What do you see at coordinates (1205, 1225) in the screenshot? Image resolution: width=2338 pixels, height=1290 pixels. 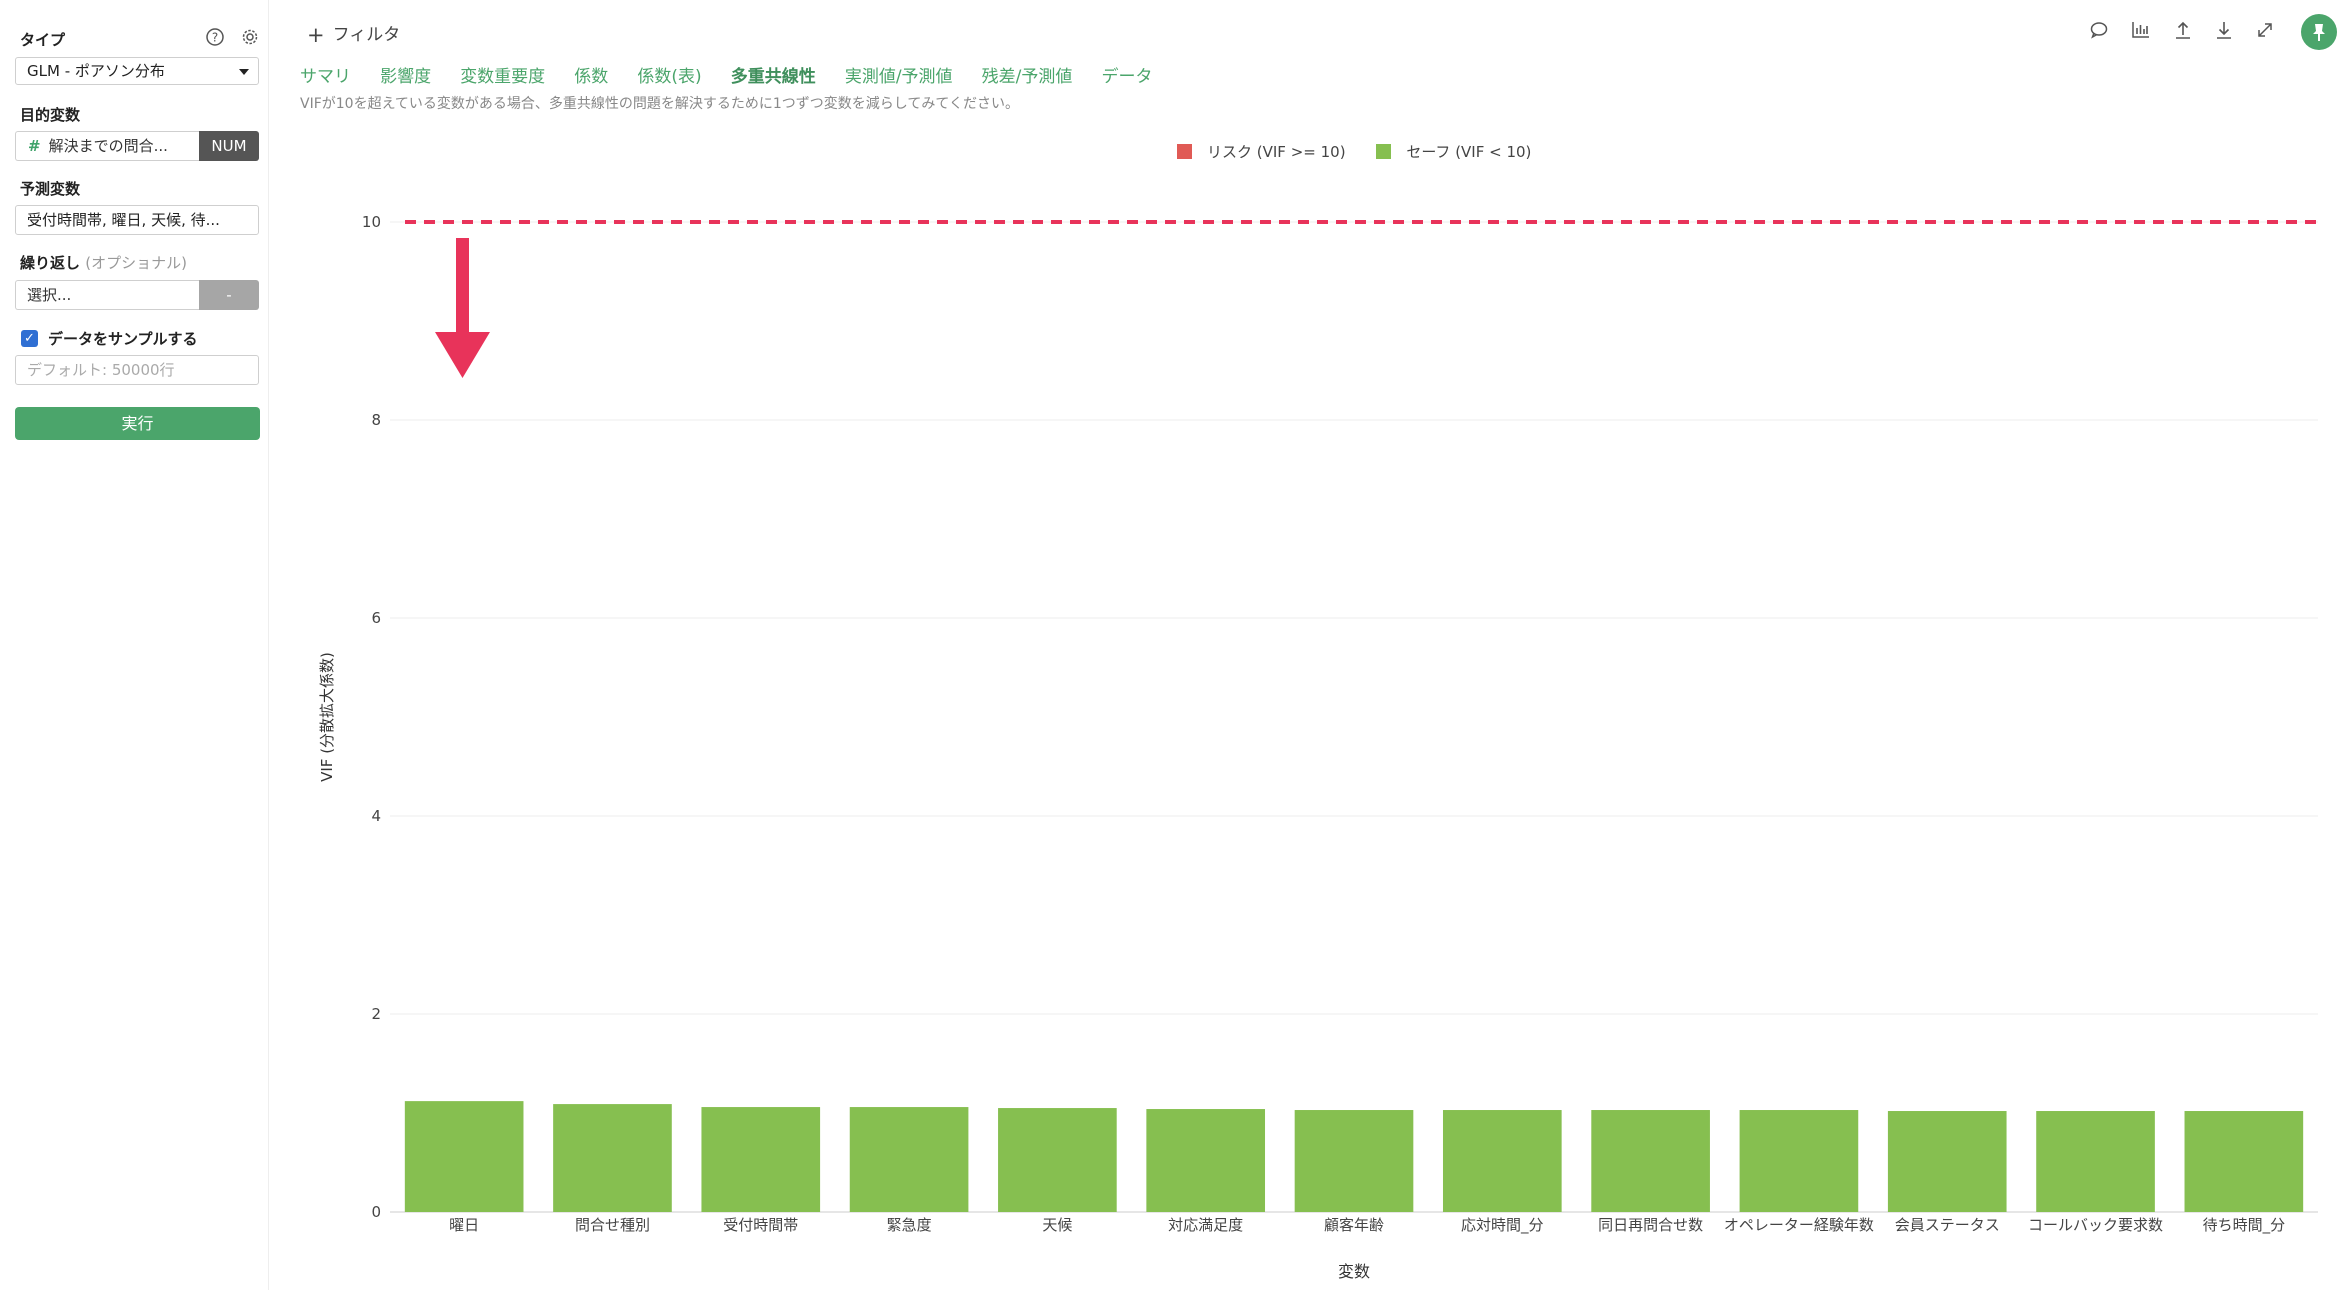 I see `x-tick-label: 対応満足度` at bounding box center [1205, 1225].